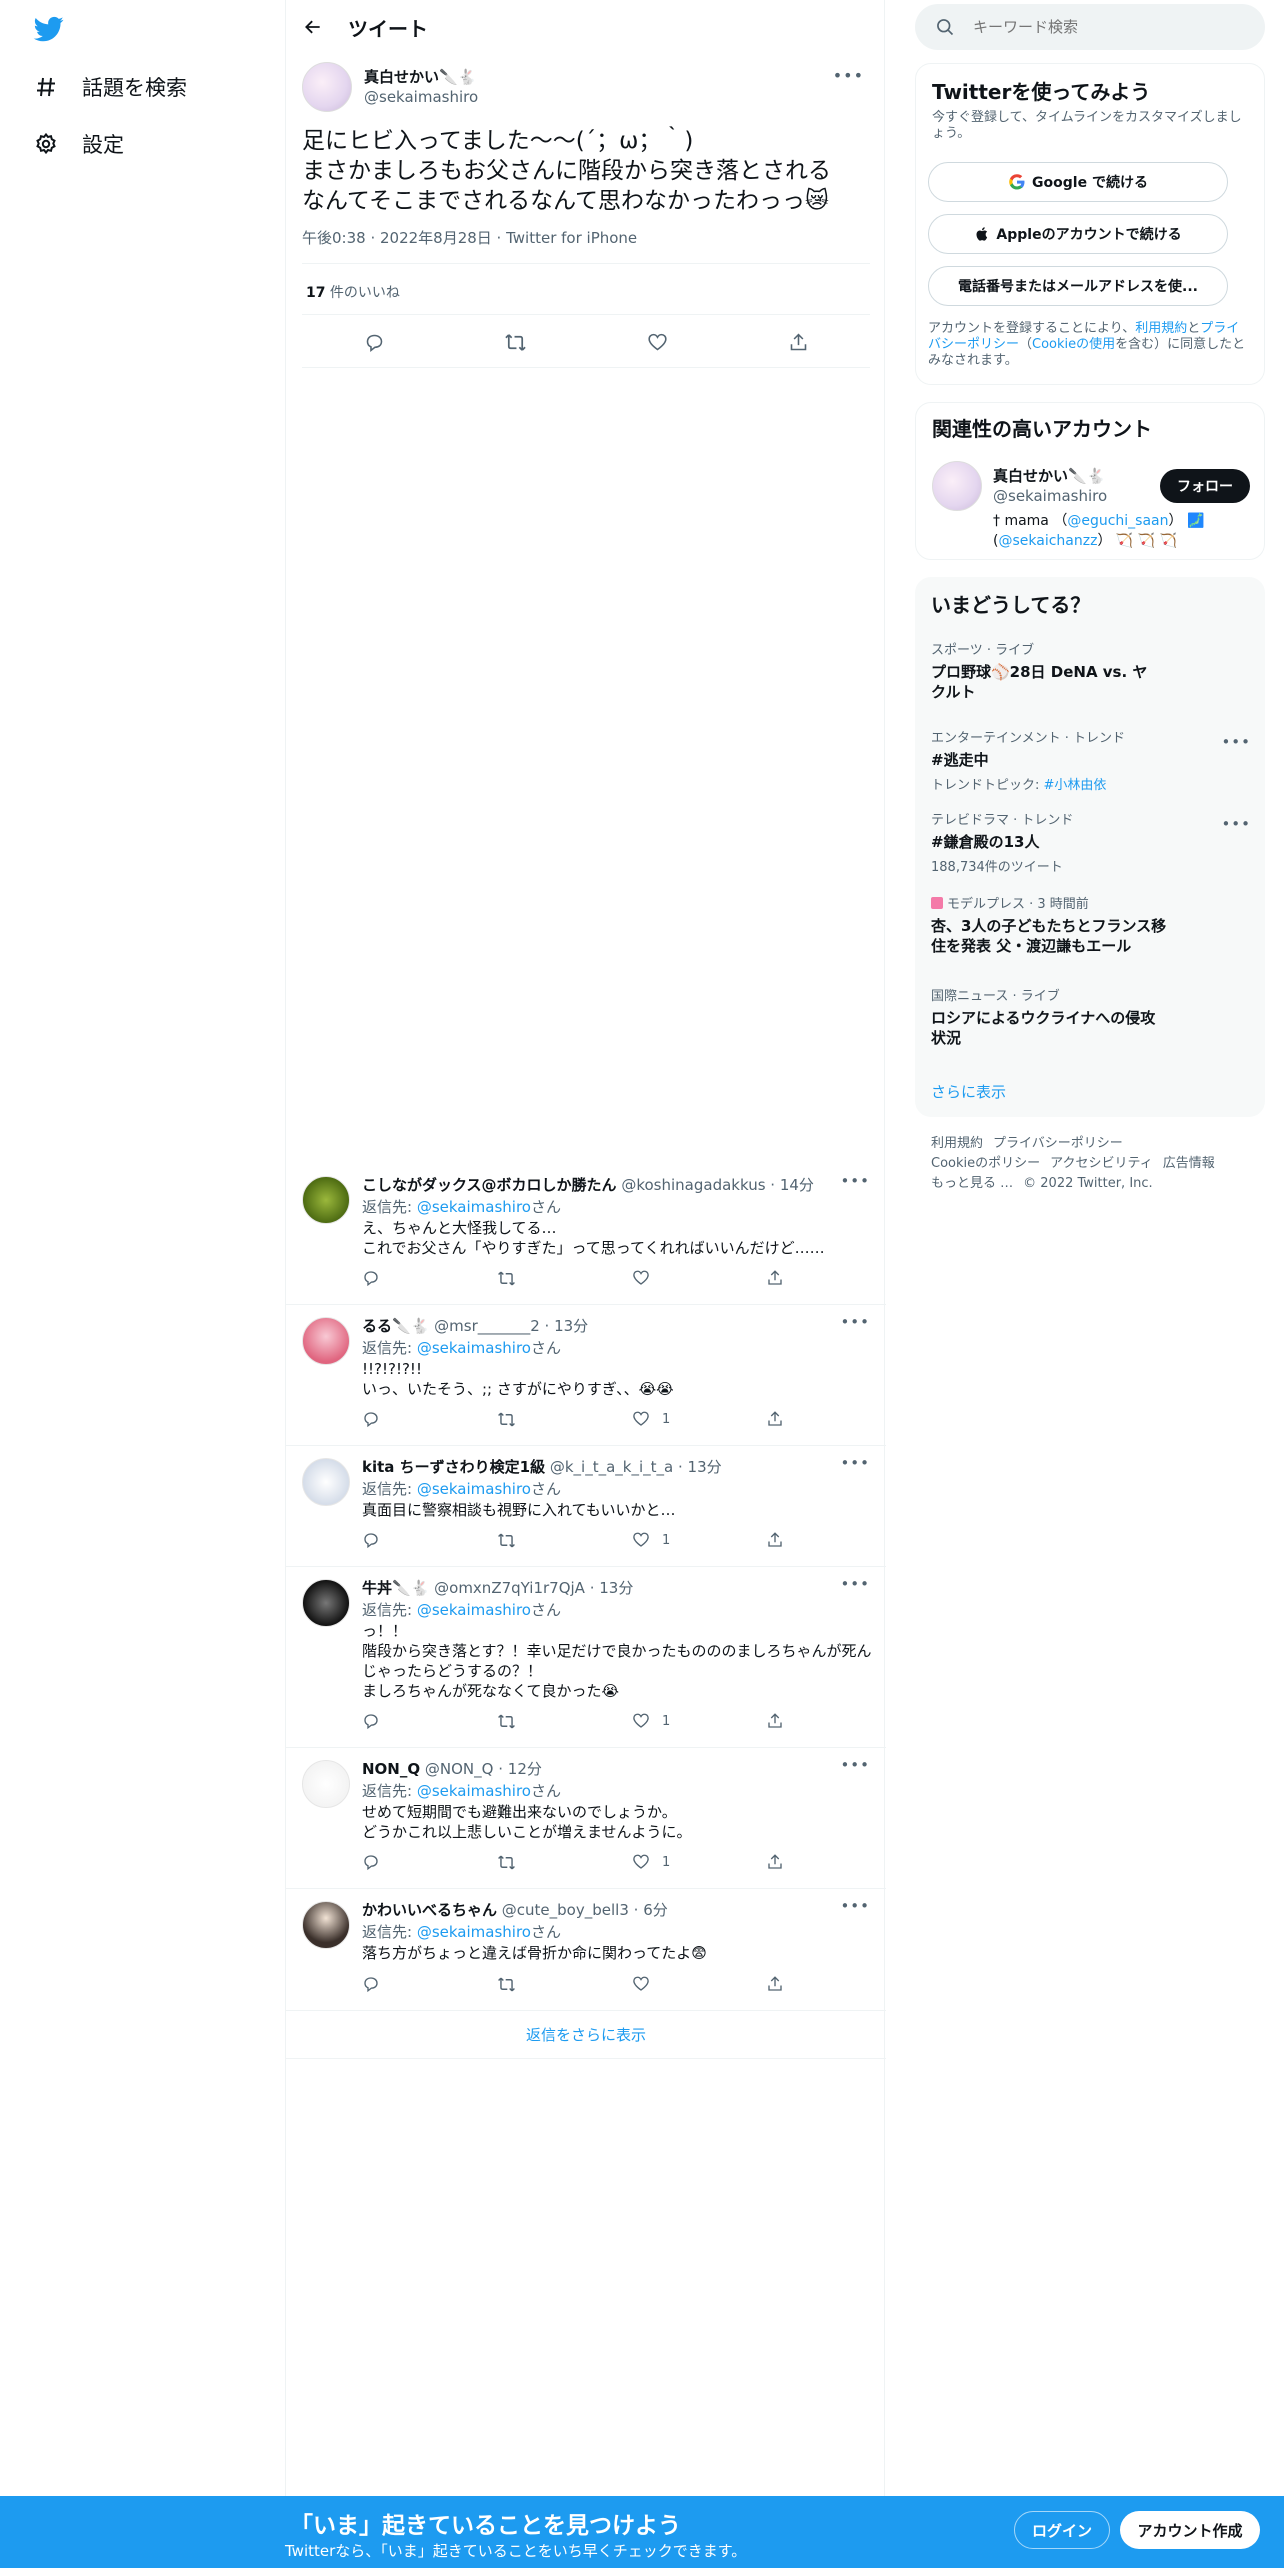 This screenshot has height=2568, width=1284. What do you see at coordinates (1049, 475) in the screenshot?
I see `related-name: 真白せかい🔪🐇` at bounding box center [1049, 475].